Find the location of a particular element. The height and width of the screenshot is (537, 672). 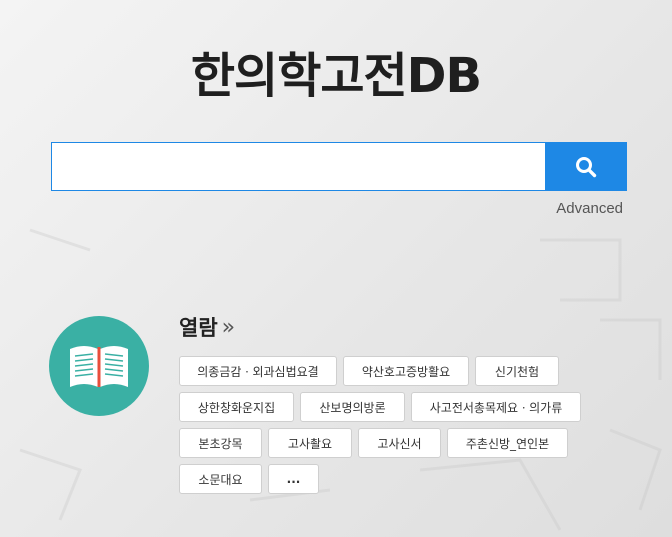

search-icon is located at coordinates (586, 166).